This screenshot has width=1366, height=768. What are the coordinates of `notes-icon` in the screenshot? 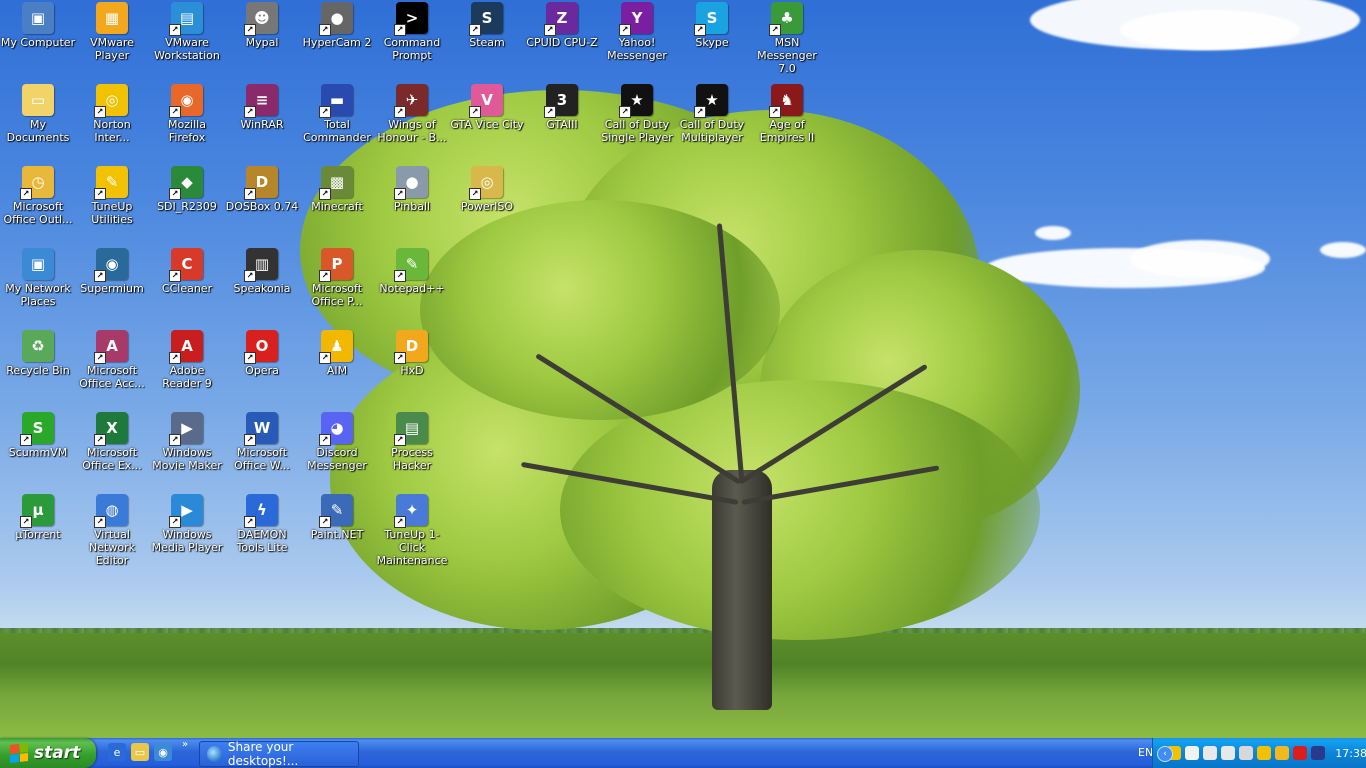 It's located at (1192, 753).